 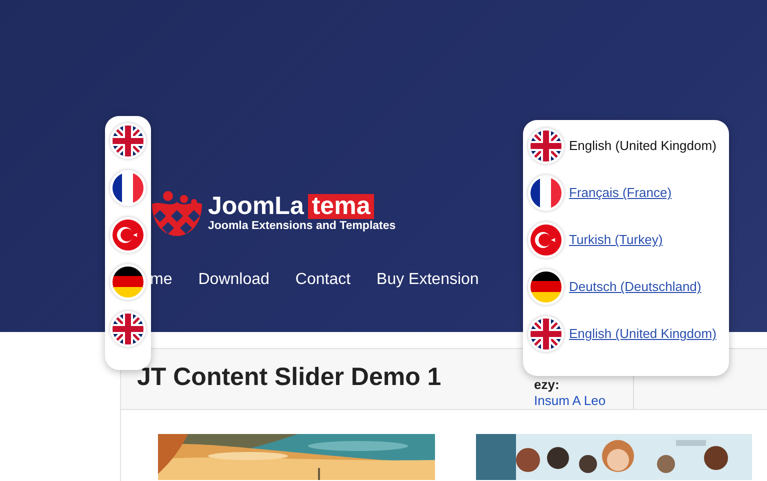 What do you see at coordinates (635, 287) in the screenshot?
I see `language-option: Deutsch (Deutschland)` at bounding box center [635, 287].